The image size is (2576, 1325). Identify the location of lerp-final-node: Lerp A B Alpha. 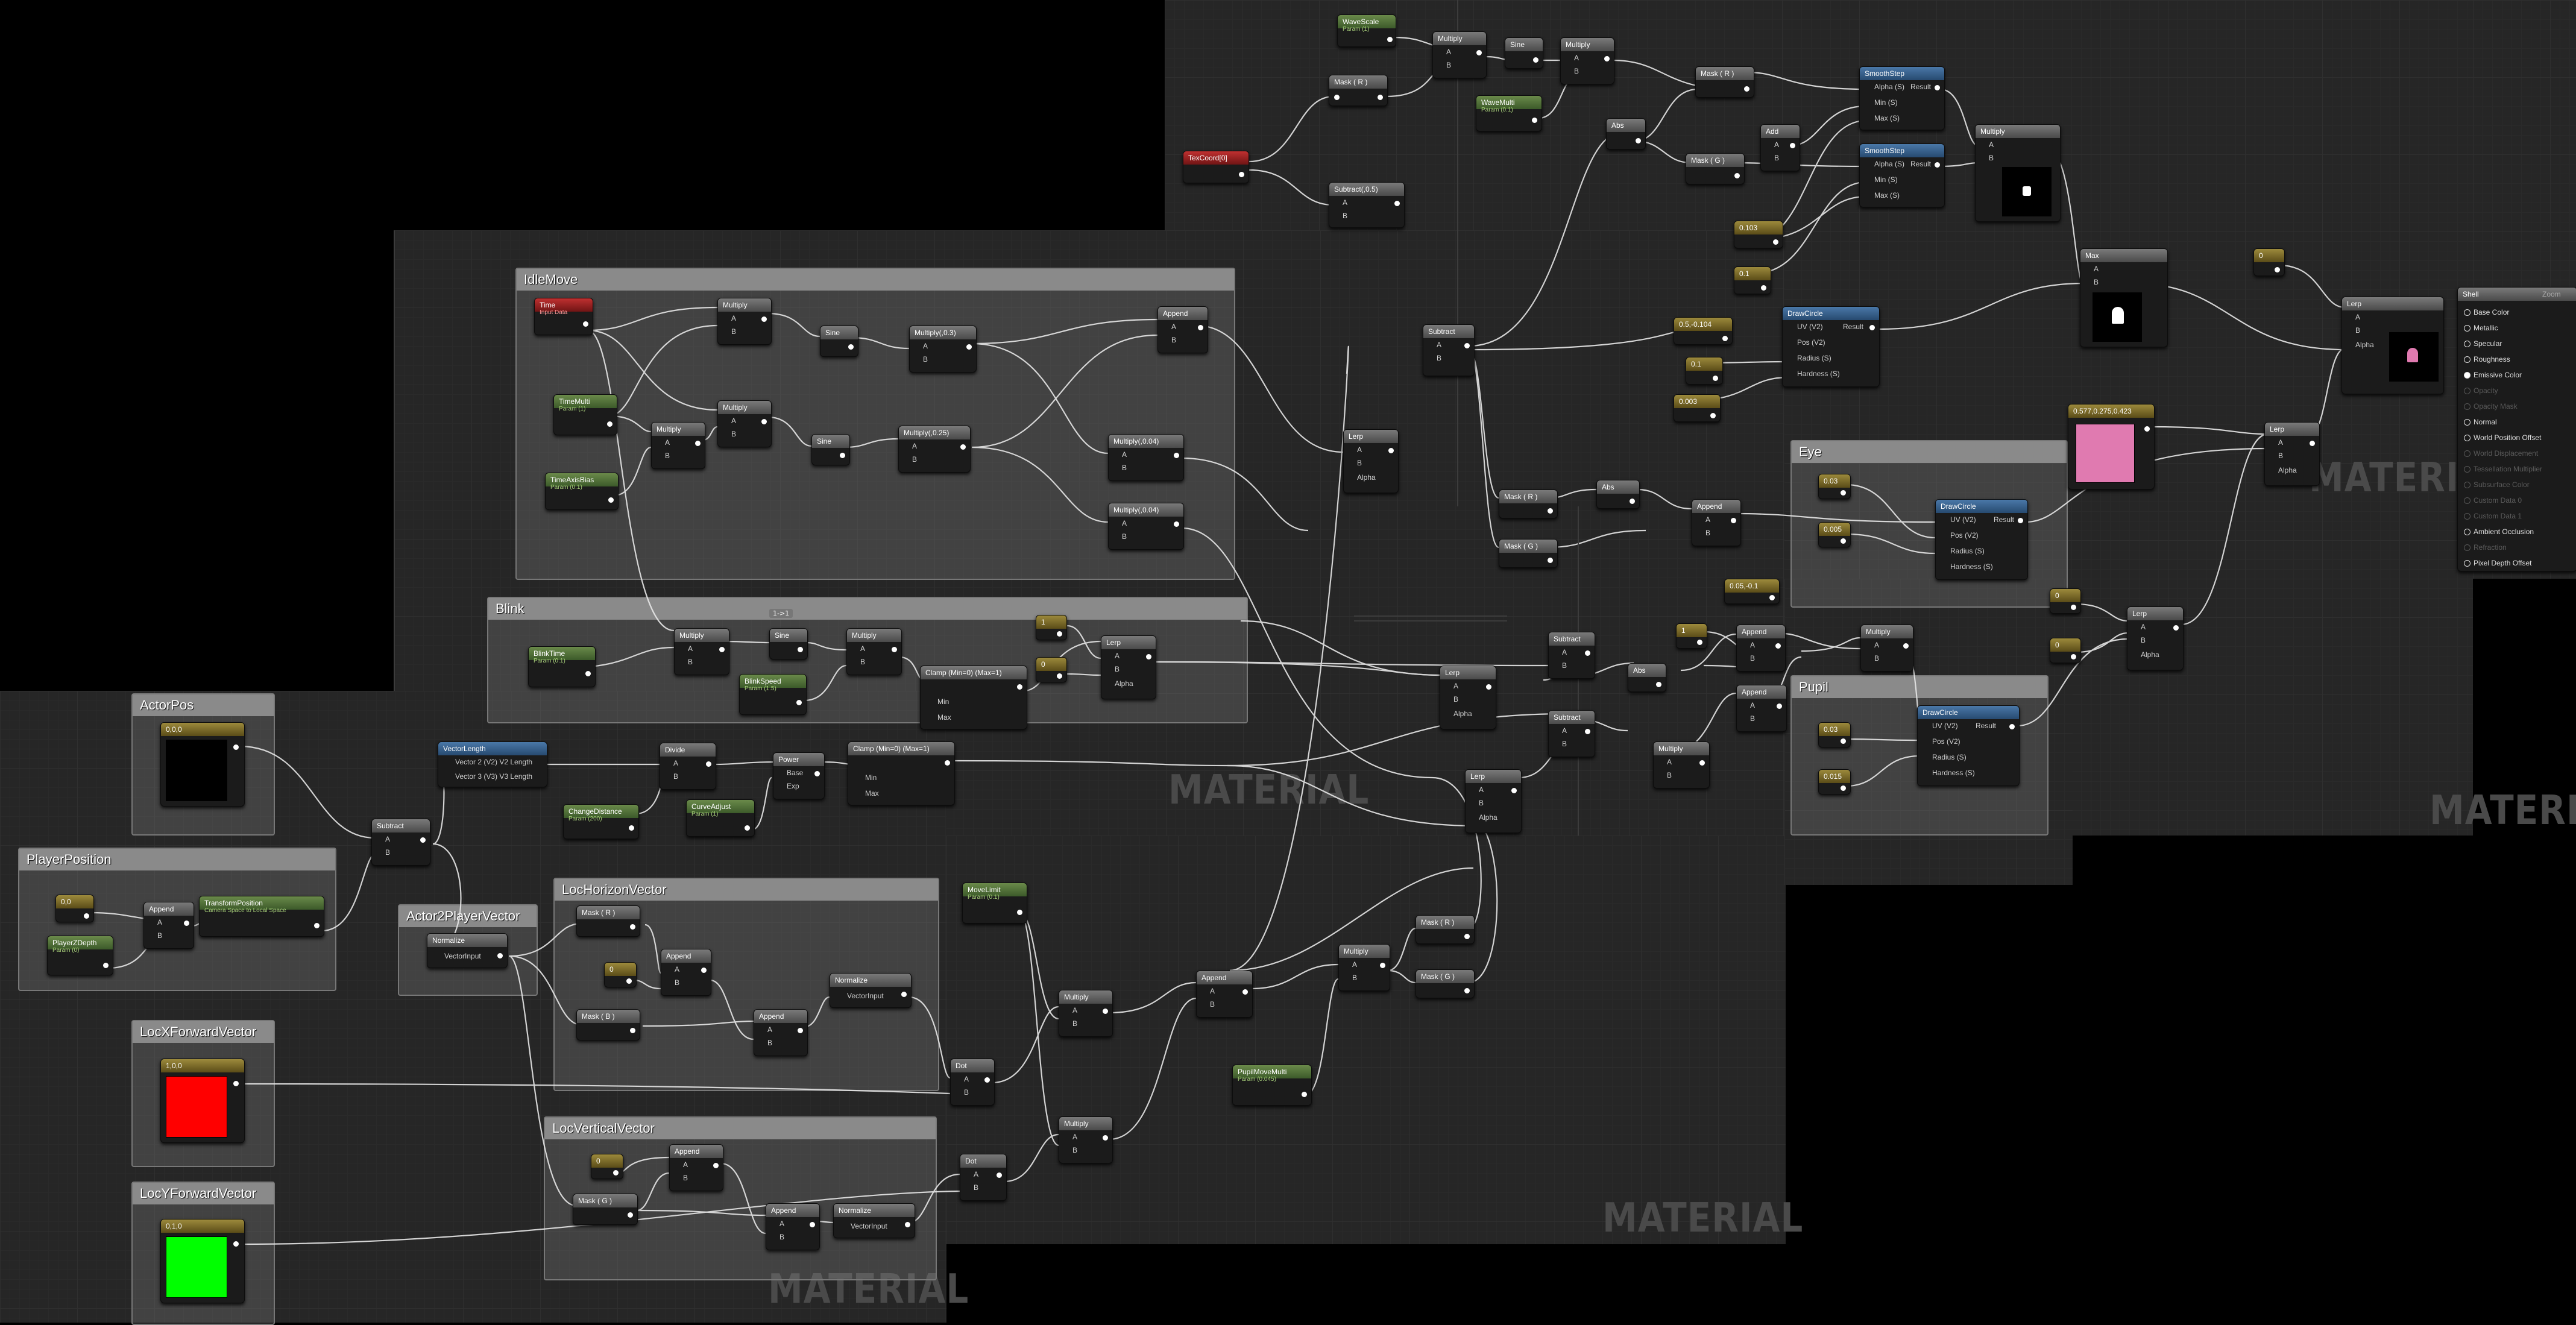
(2392, 346).